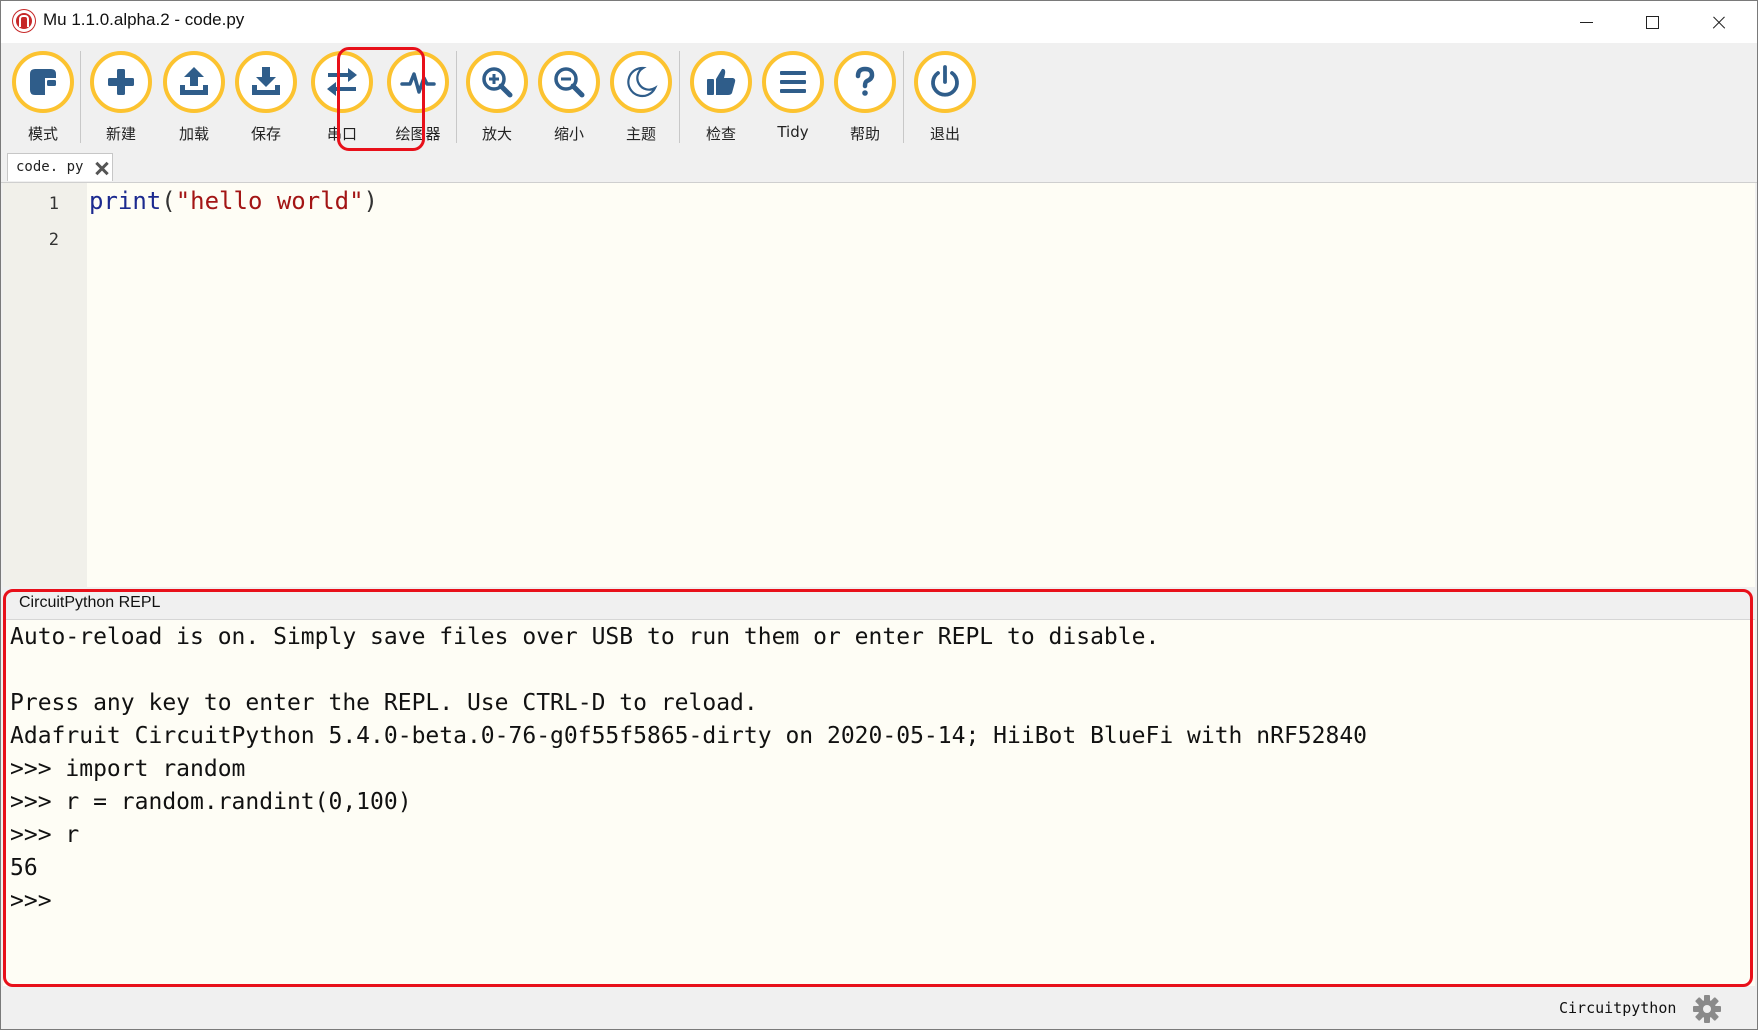 The height and width of the screenshot is (1030, 1758). Describe the element at coordinates (31, 901) in the screenshot. I see `repl-prompt: >>>` at that location.